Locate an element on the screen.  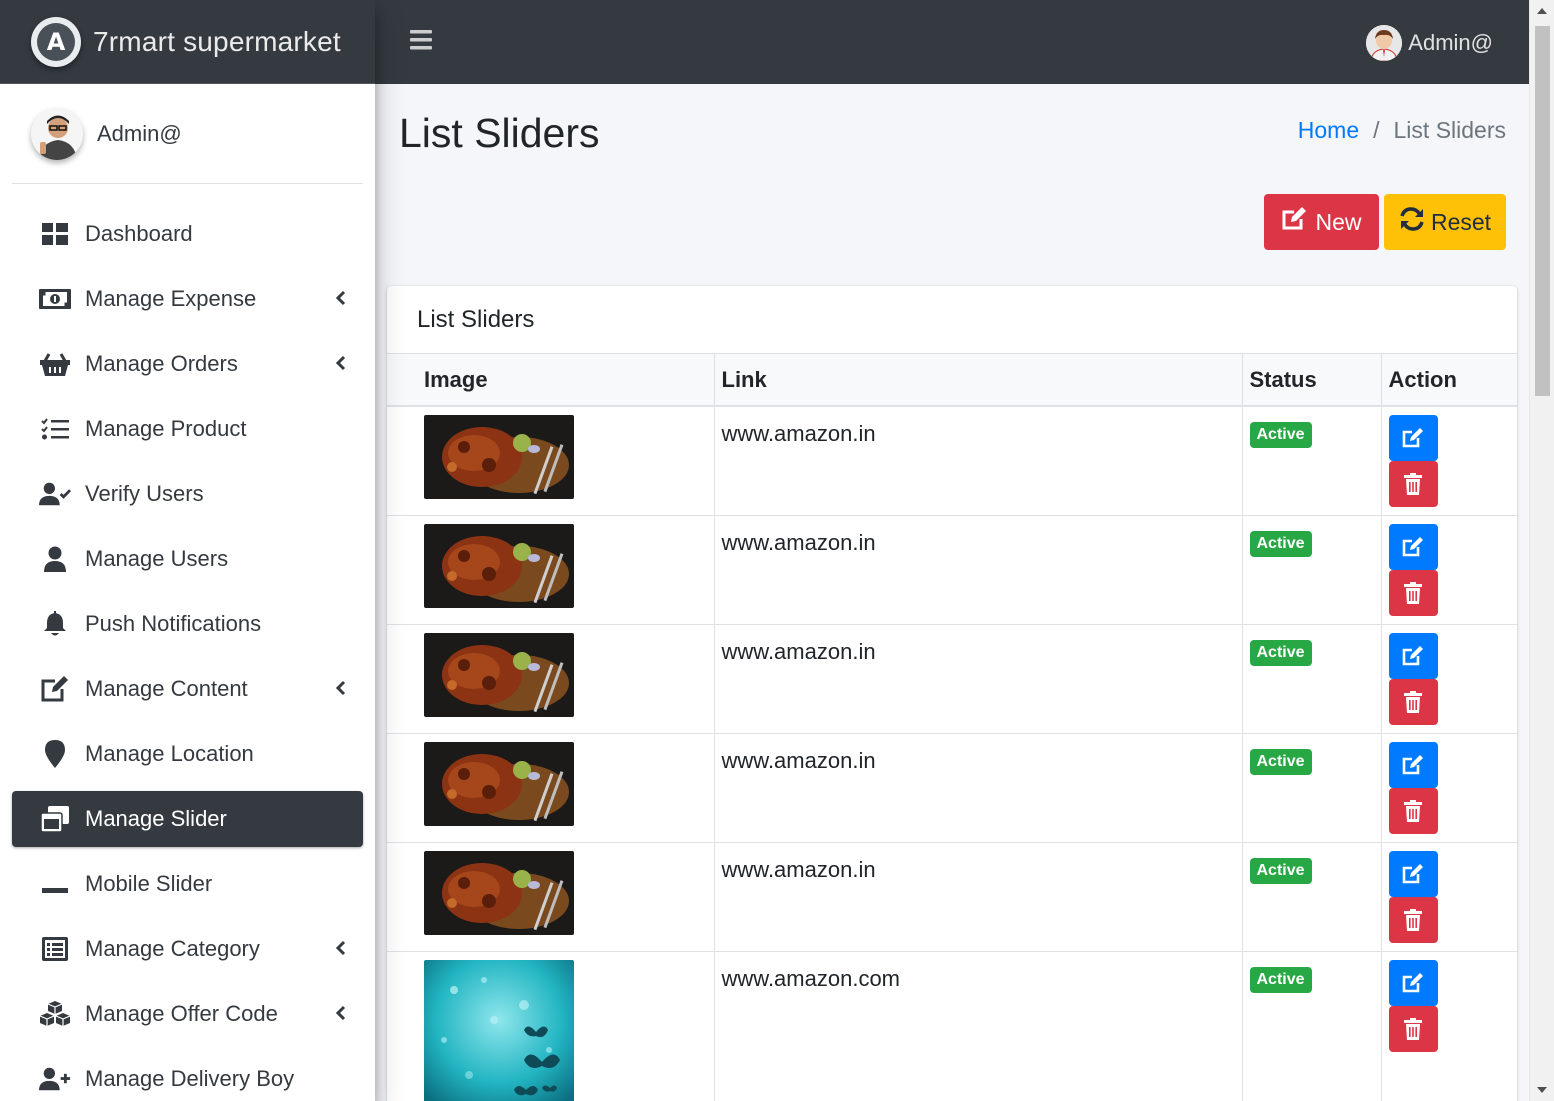
sidebar-item-label: Verify Users is located at coordinates (144, 493).